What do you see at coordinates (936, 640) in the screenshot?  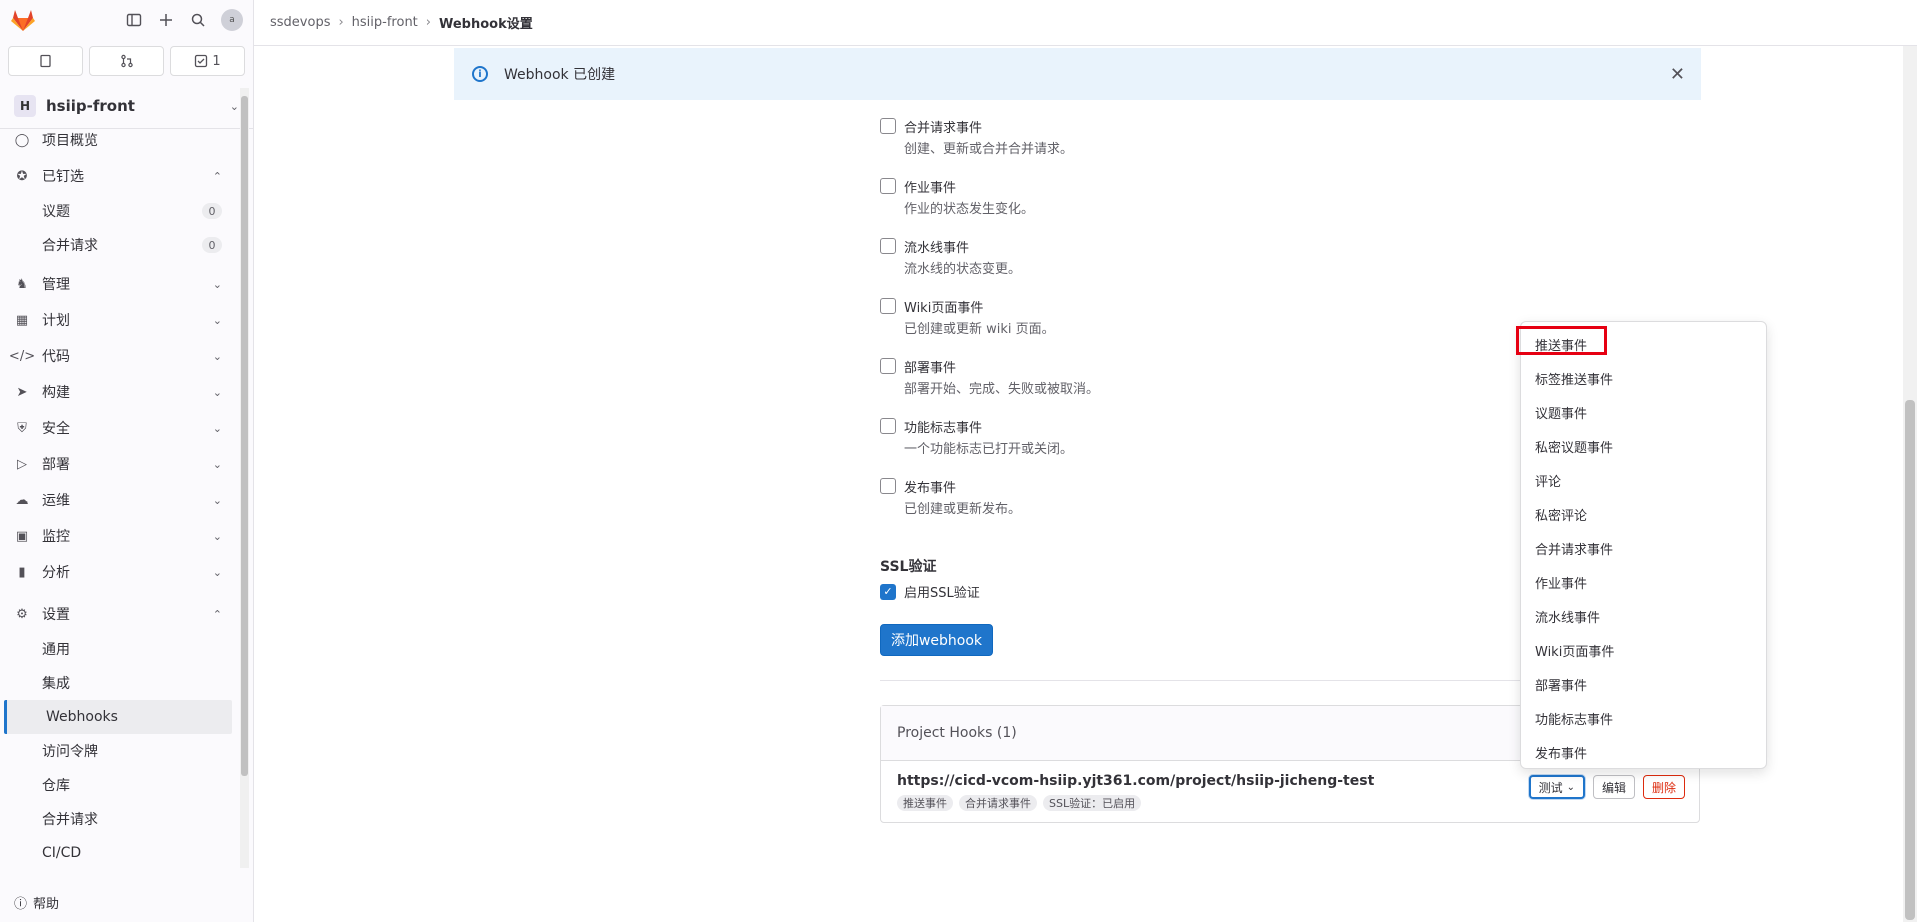 I see `add-webhook-button: 添加webhook` at bounding box center [936, 640].